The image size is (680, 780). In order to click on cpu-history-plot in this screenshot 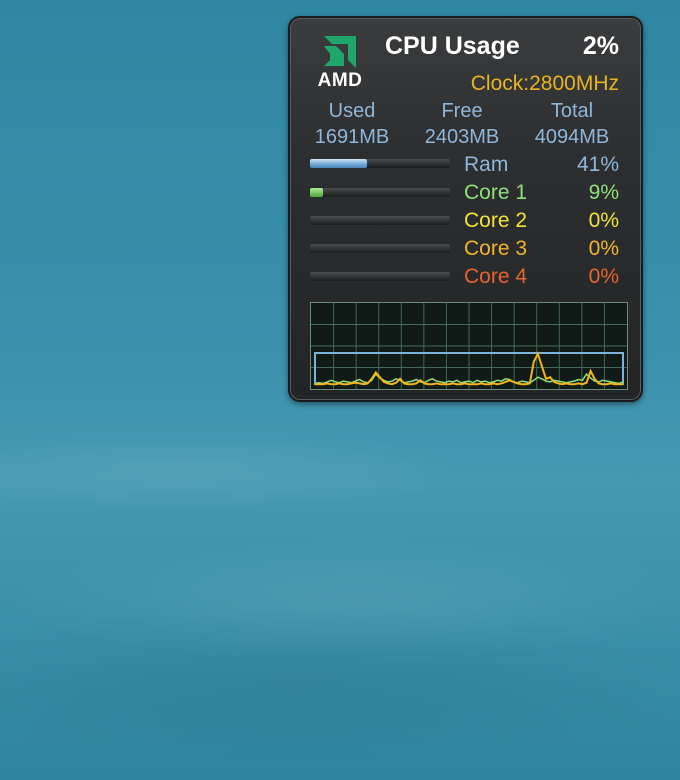, I will do `click(469, 346)`.